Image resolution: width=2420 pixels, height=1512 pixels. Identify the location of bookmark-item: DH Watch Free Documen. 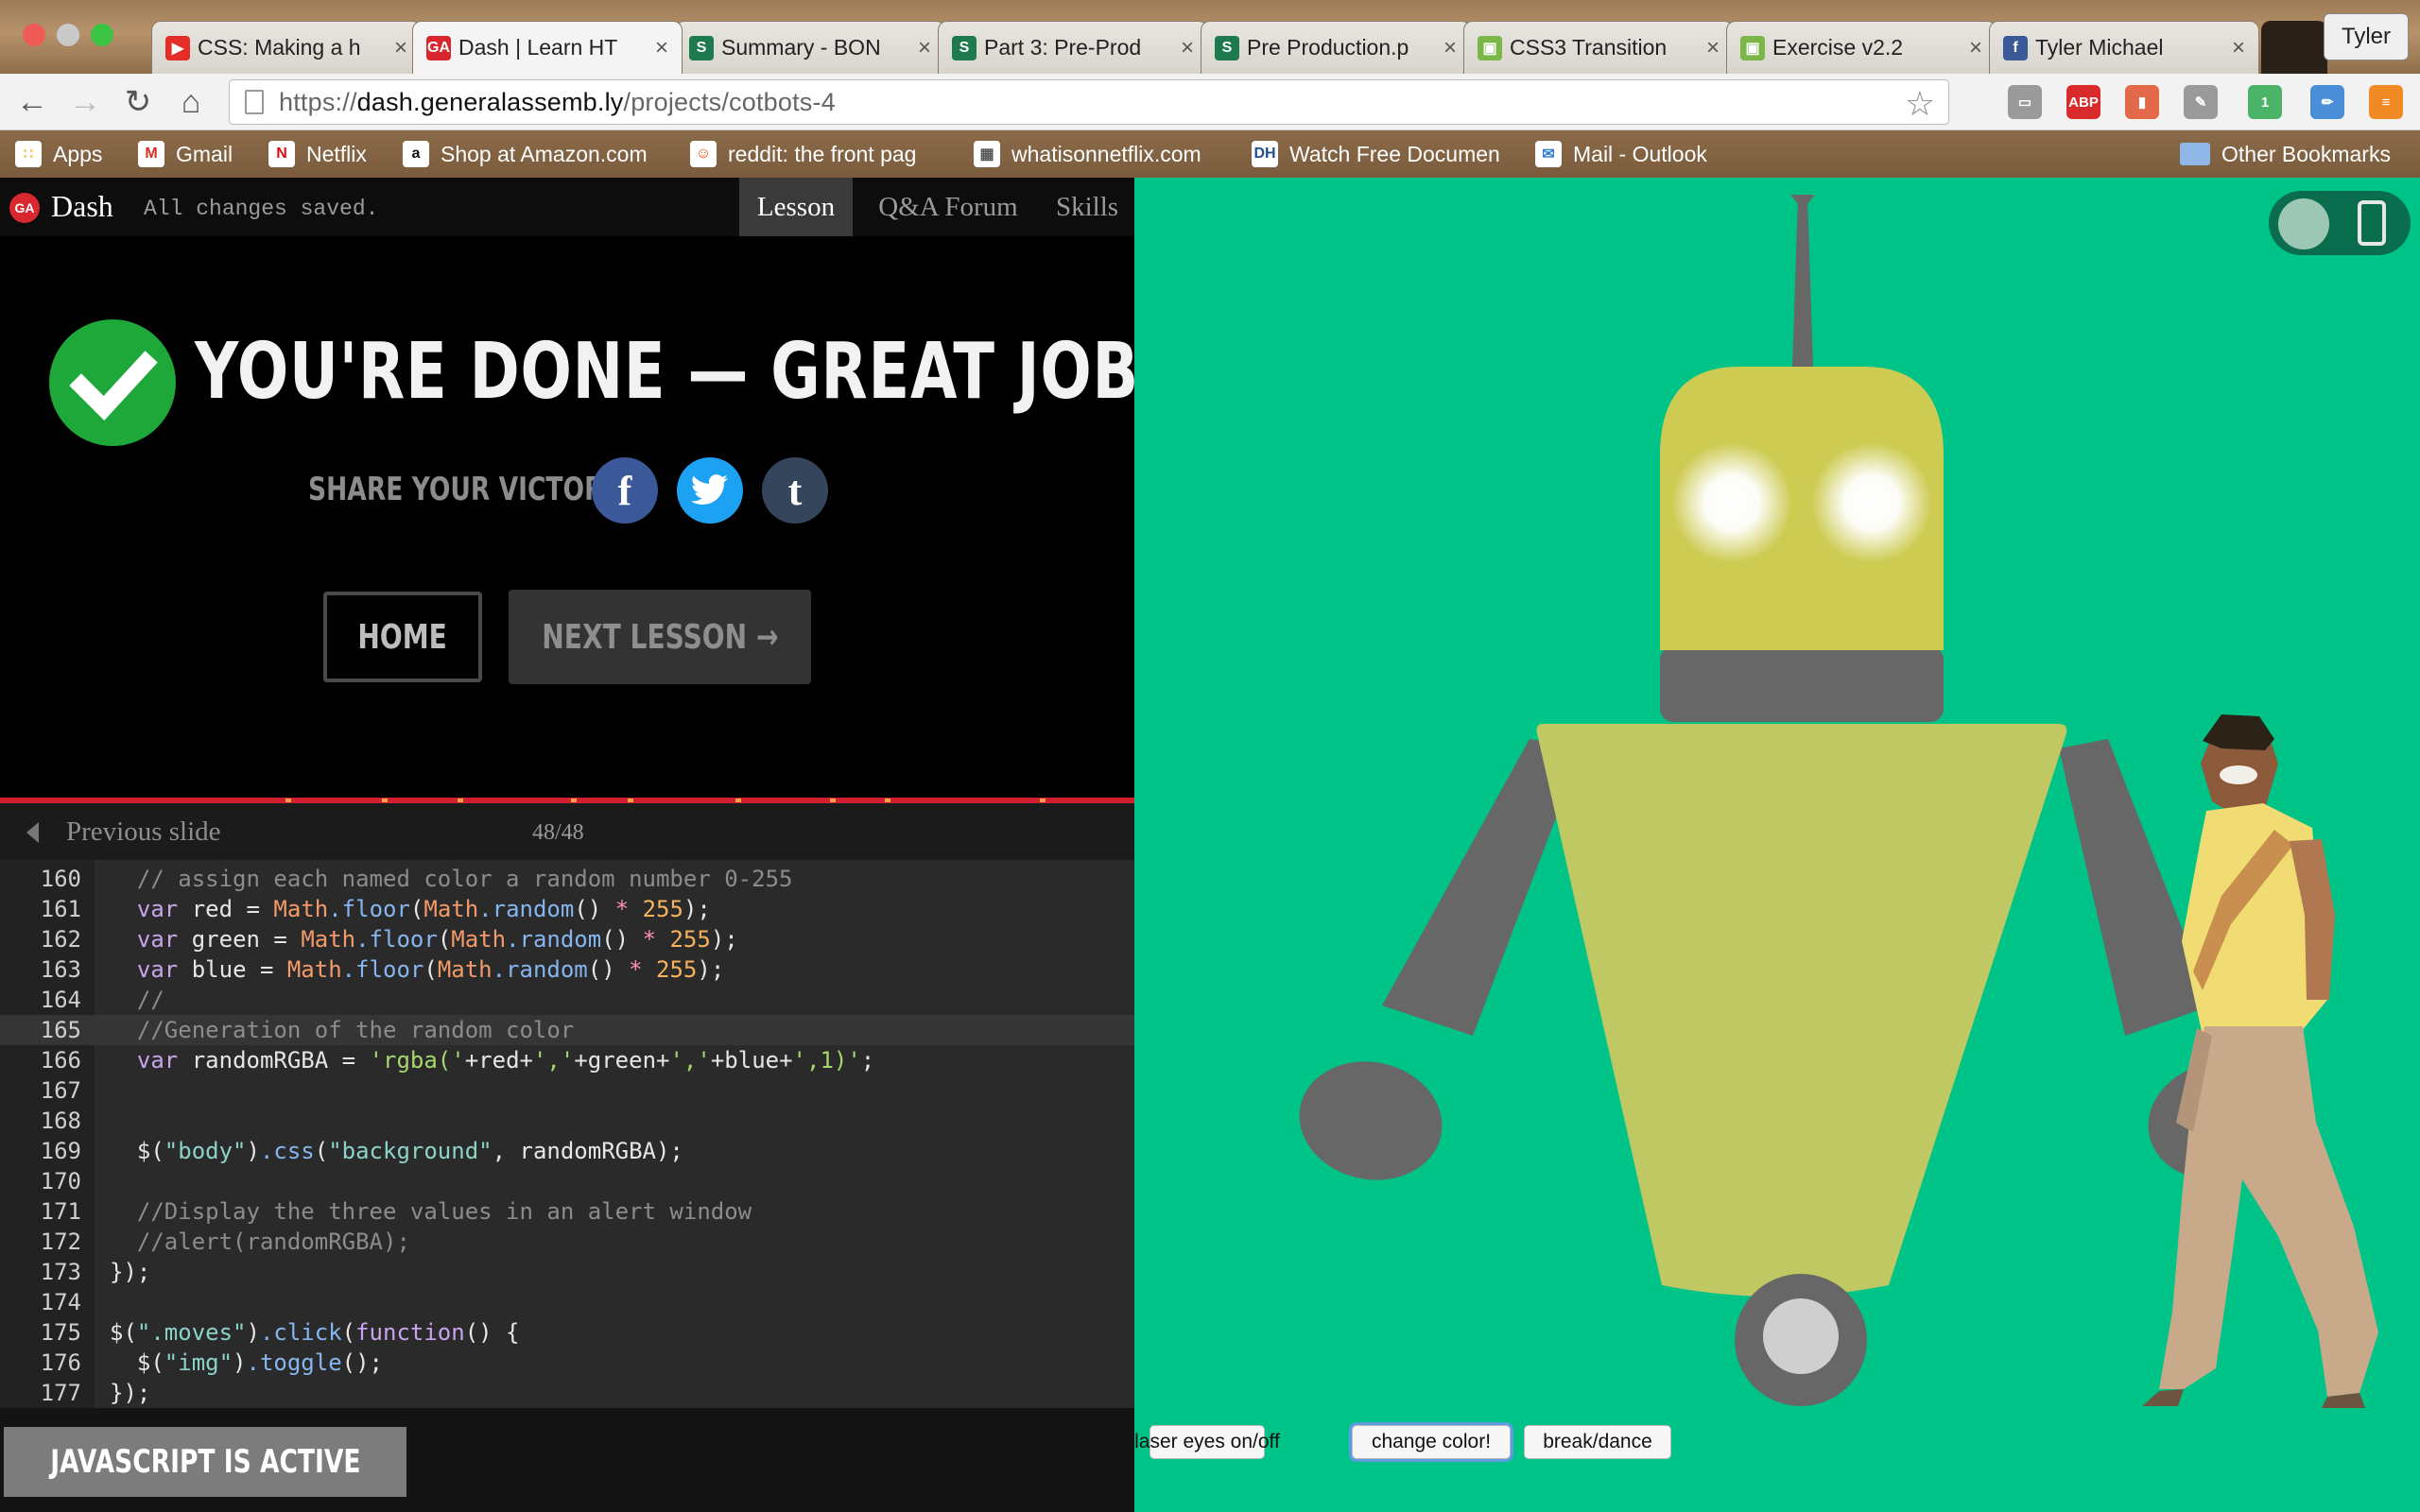
(1376, 154).